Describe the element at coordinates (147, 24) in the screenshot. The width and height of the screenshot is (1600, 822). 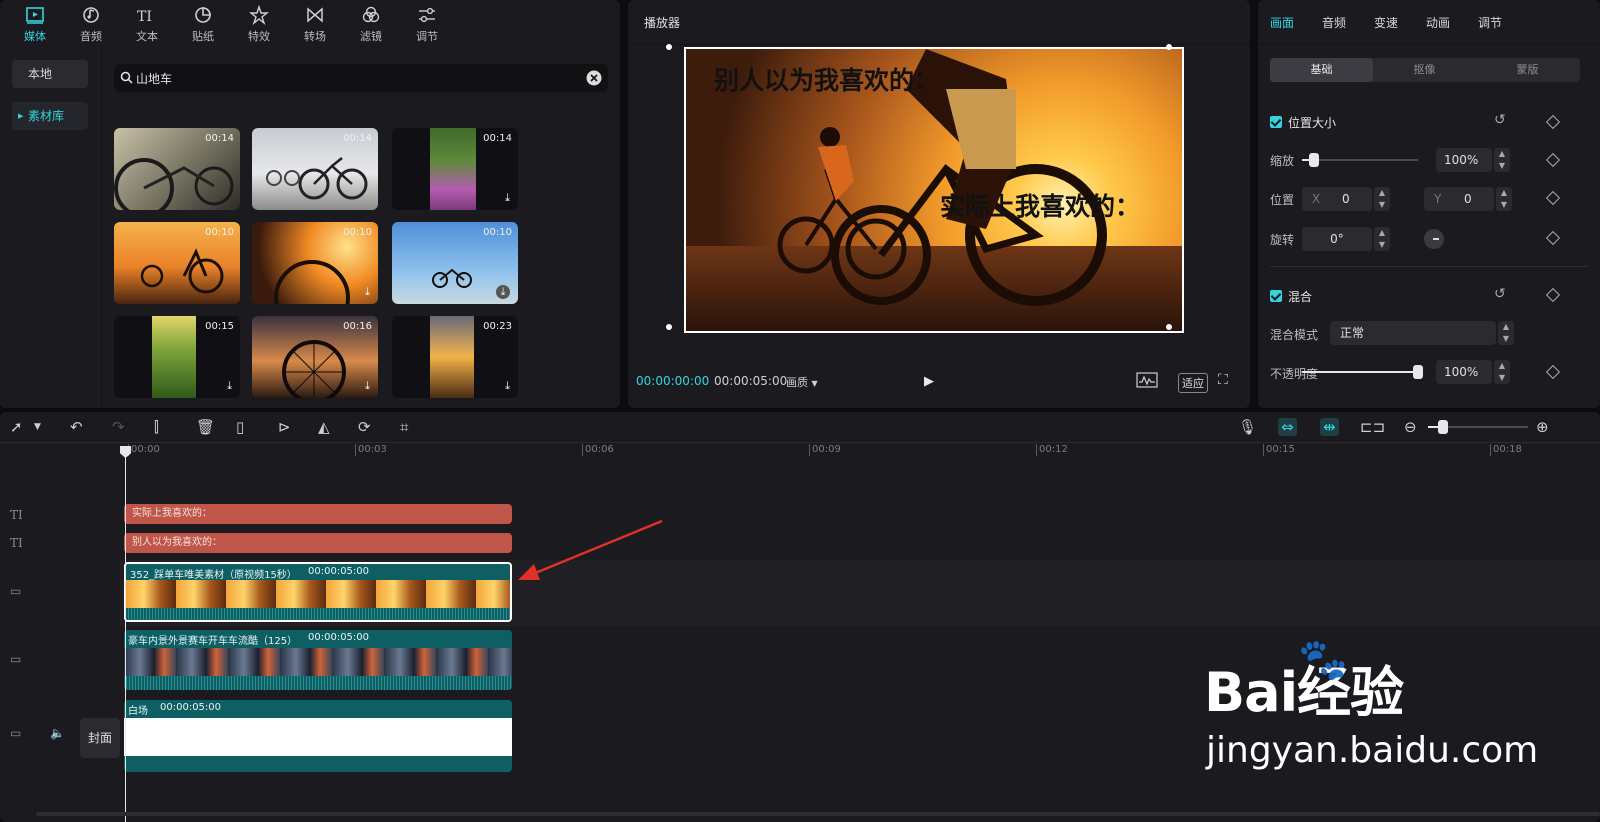
I see `tab-text: TI 文本` at that location.